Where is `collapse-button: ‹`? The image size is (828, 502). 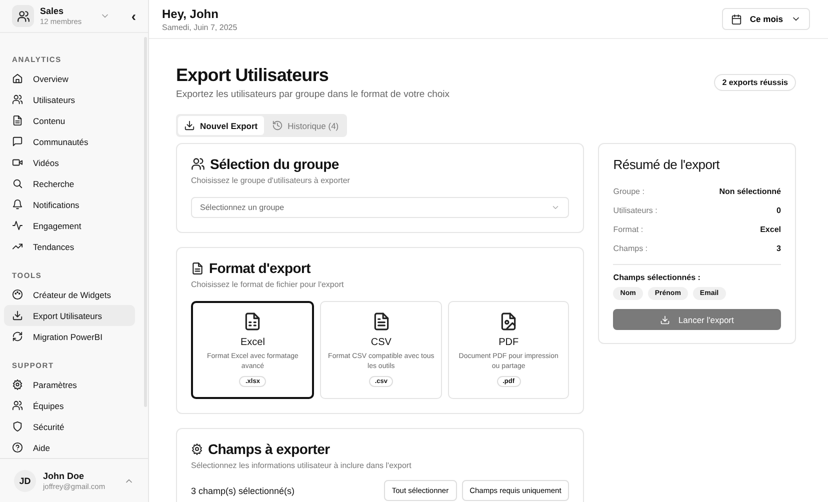
collapse-button: ‹ is located at coordinates (133, 16).